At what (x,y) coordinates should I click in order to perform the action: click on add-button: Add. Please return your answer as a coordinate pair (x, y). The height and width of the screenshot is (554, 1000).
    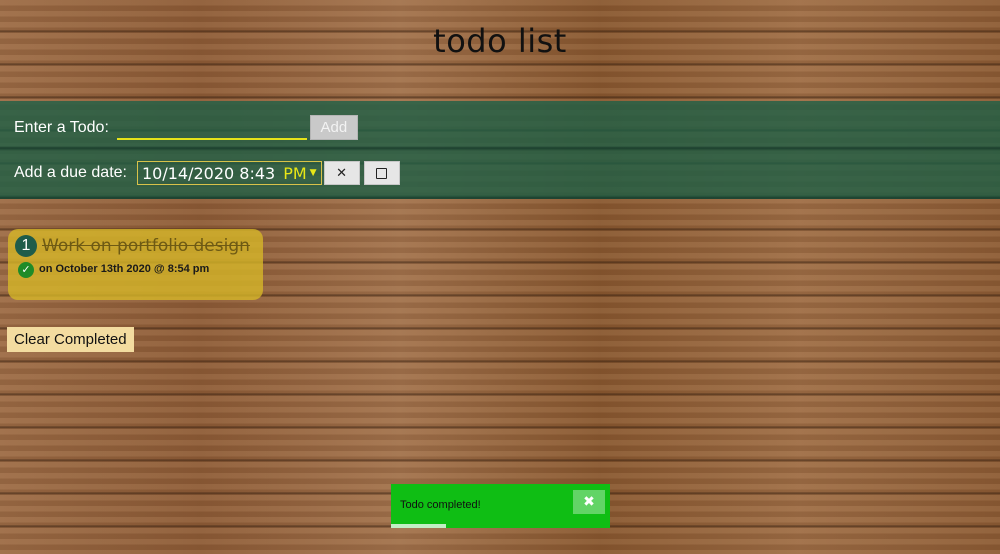
    Looking at the image, I should click on (333, 127).